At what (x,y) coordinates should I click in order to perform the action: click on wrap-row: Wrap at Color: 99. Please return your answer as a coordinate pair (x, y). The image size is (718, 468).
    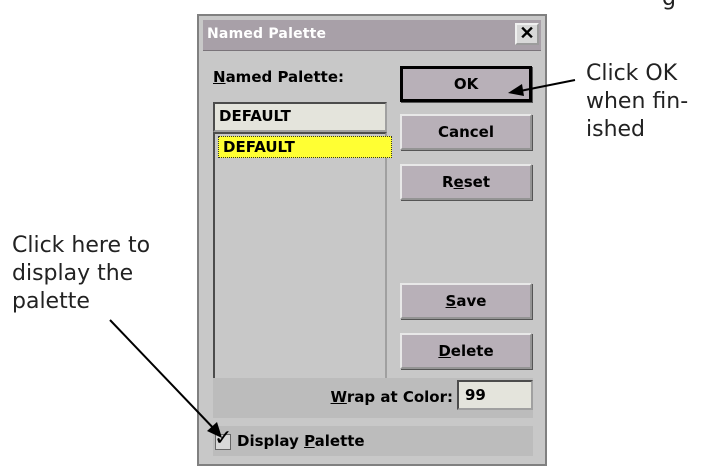
    Looking at the image, I should click on (373, 398).